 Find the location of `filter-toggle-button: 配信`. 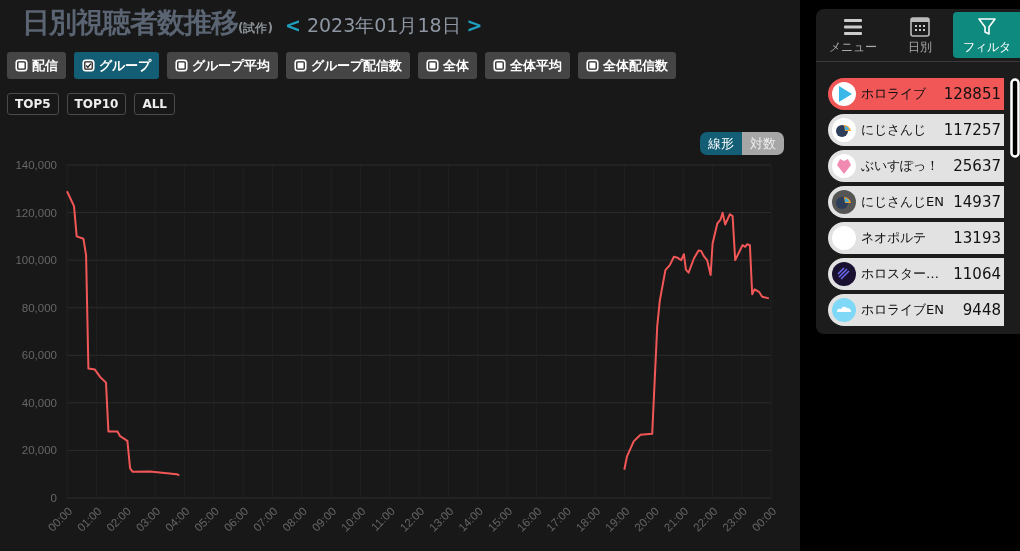

filter-toggle-button: 配信 is located at coordinates (36, 65).